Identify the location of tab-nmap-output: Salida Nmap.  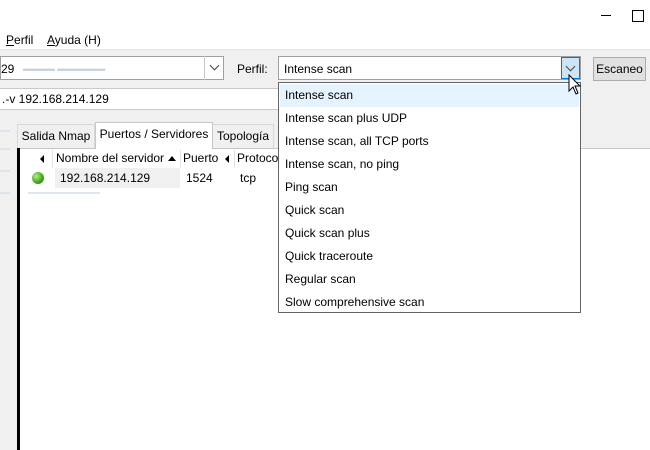
(56, 136).